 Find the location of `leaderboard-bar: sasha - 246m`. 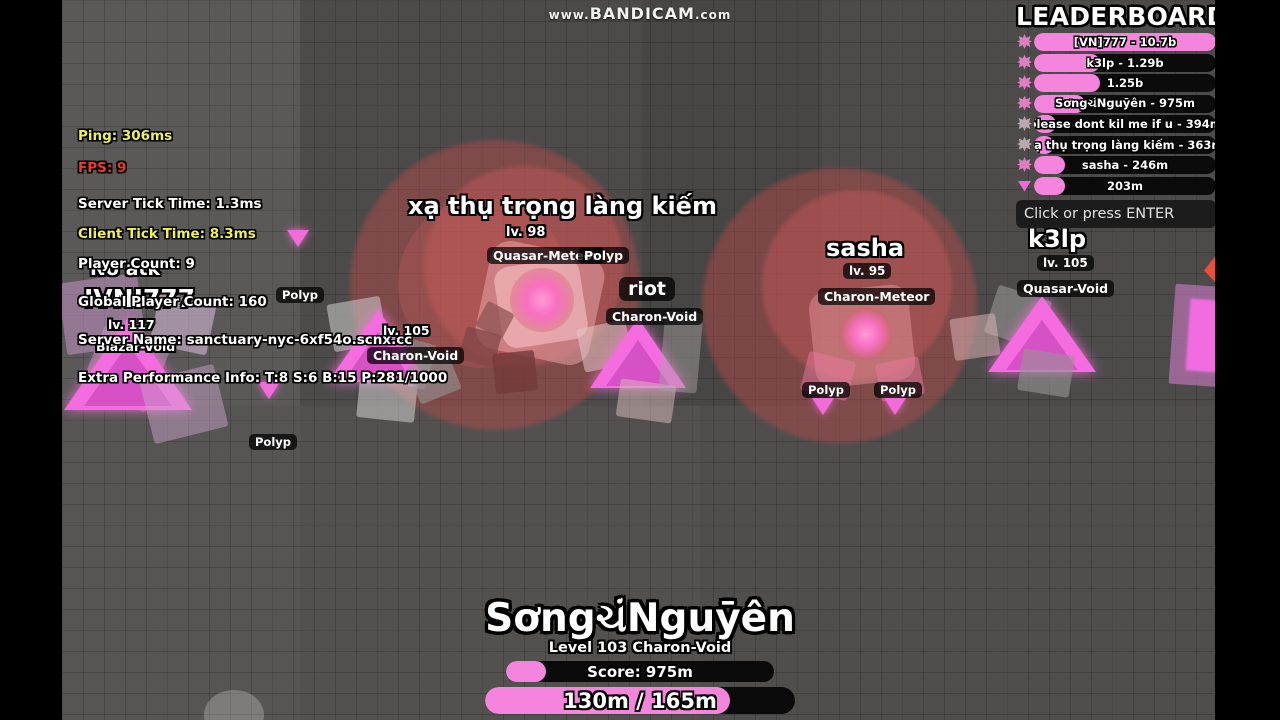

leaderboard-bar: sasha - 246m is located at coordinates (1125, 165).